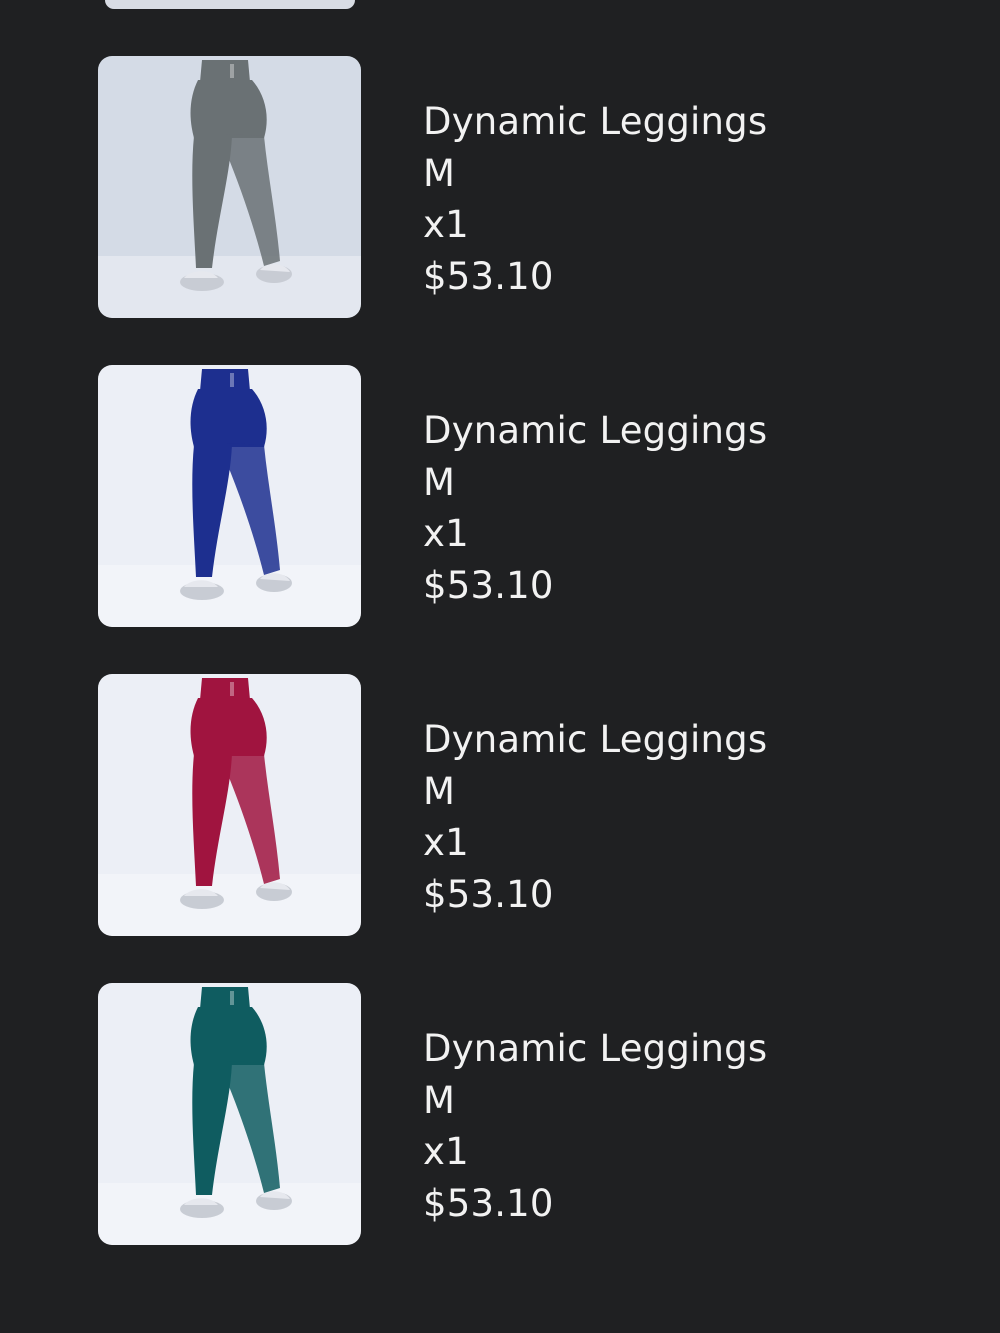 This screenshot has height=1333, width=1000. Describe the element at coordinates (230, 4) in the screenshot. I see `previous-item-image-edge` at that location.